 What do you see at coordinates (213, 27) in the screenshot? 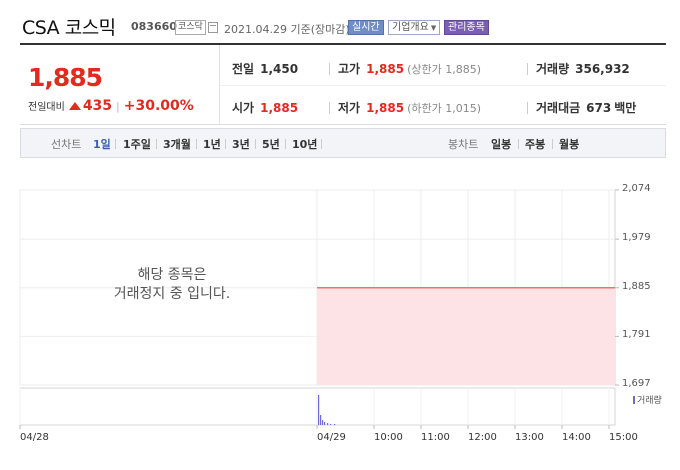
I see `calendar-icon` at bounding box center [213, 27].